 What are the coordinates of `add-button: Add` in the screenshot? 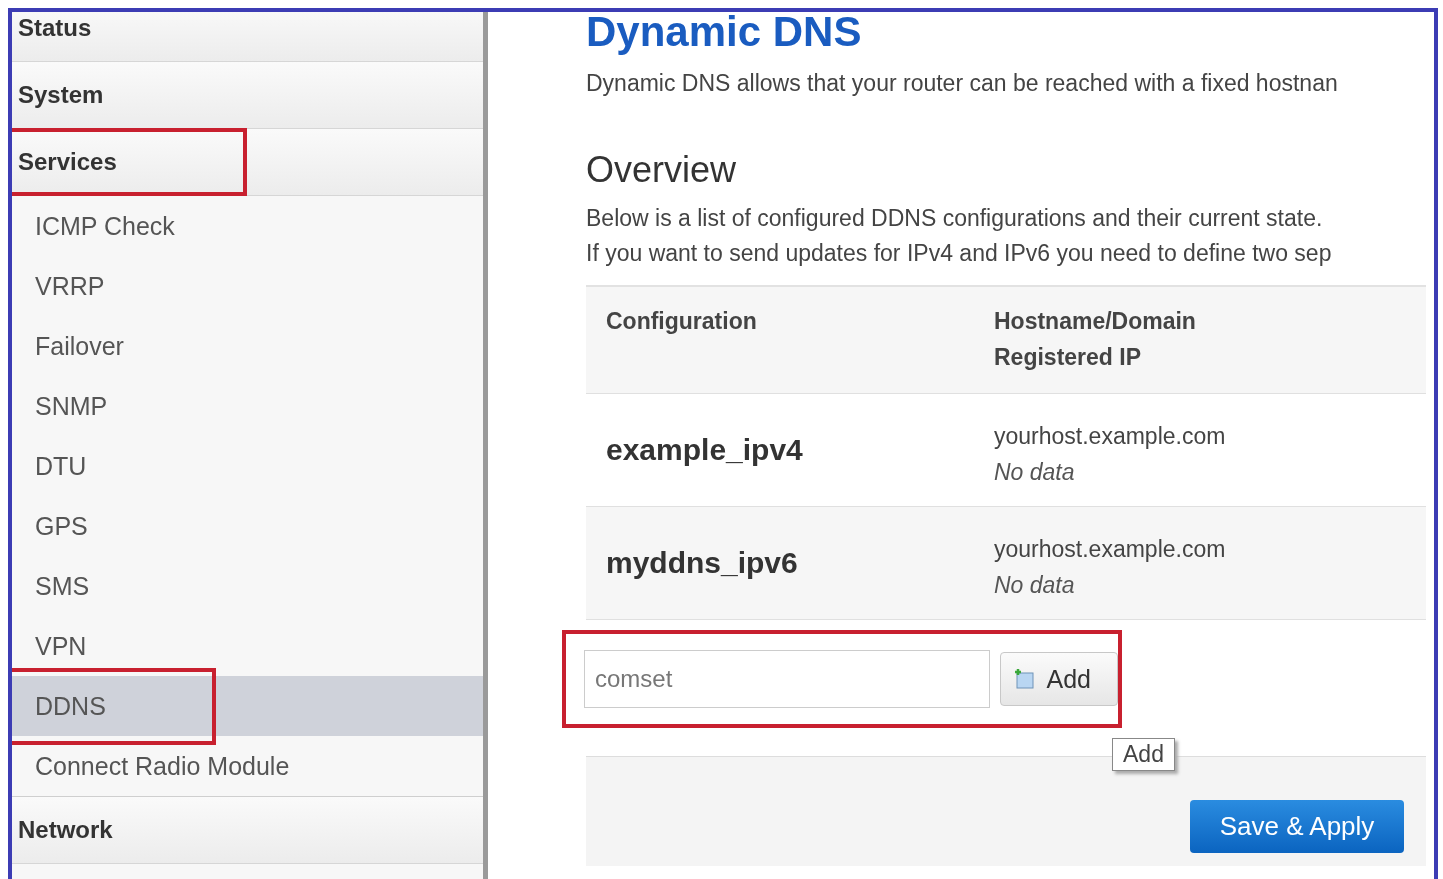 It's located at (1058, 679).